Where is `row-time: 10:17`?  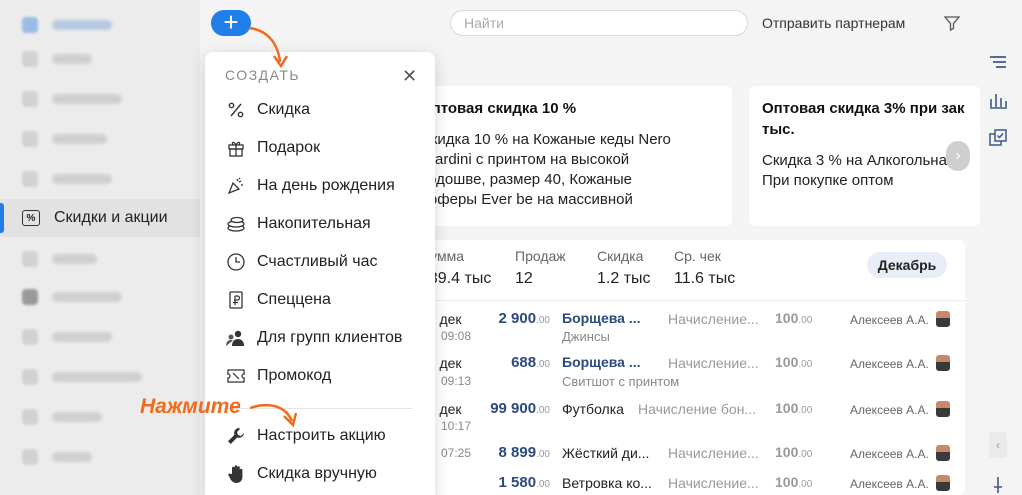 row-time: 10:17 is located at coordinates (456, 426).